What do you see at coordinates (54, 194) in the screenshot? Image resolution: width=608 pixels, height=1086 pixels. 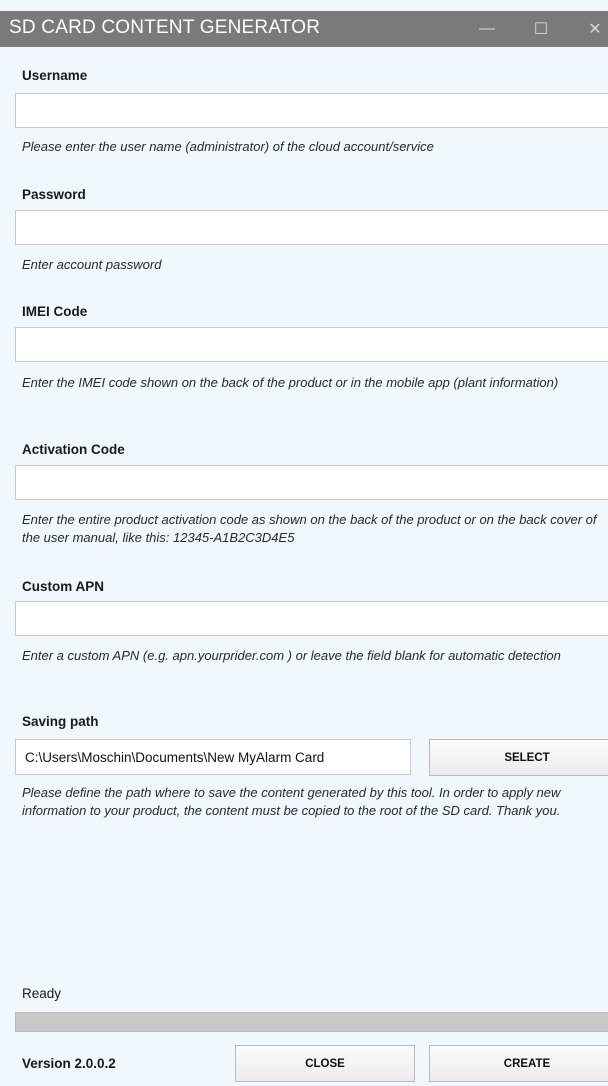 I see `password-label: Password` at bounding box center [54, 194].